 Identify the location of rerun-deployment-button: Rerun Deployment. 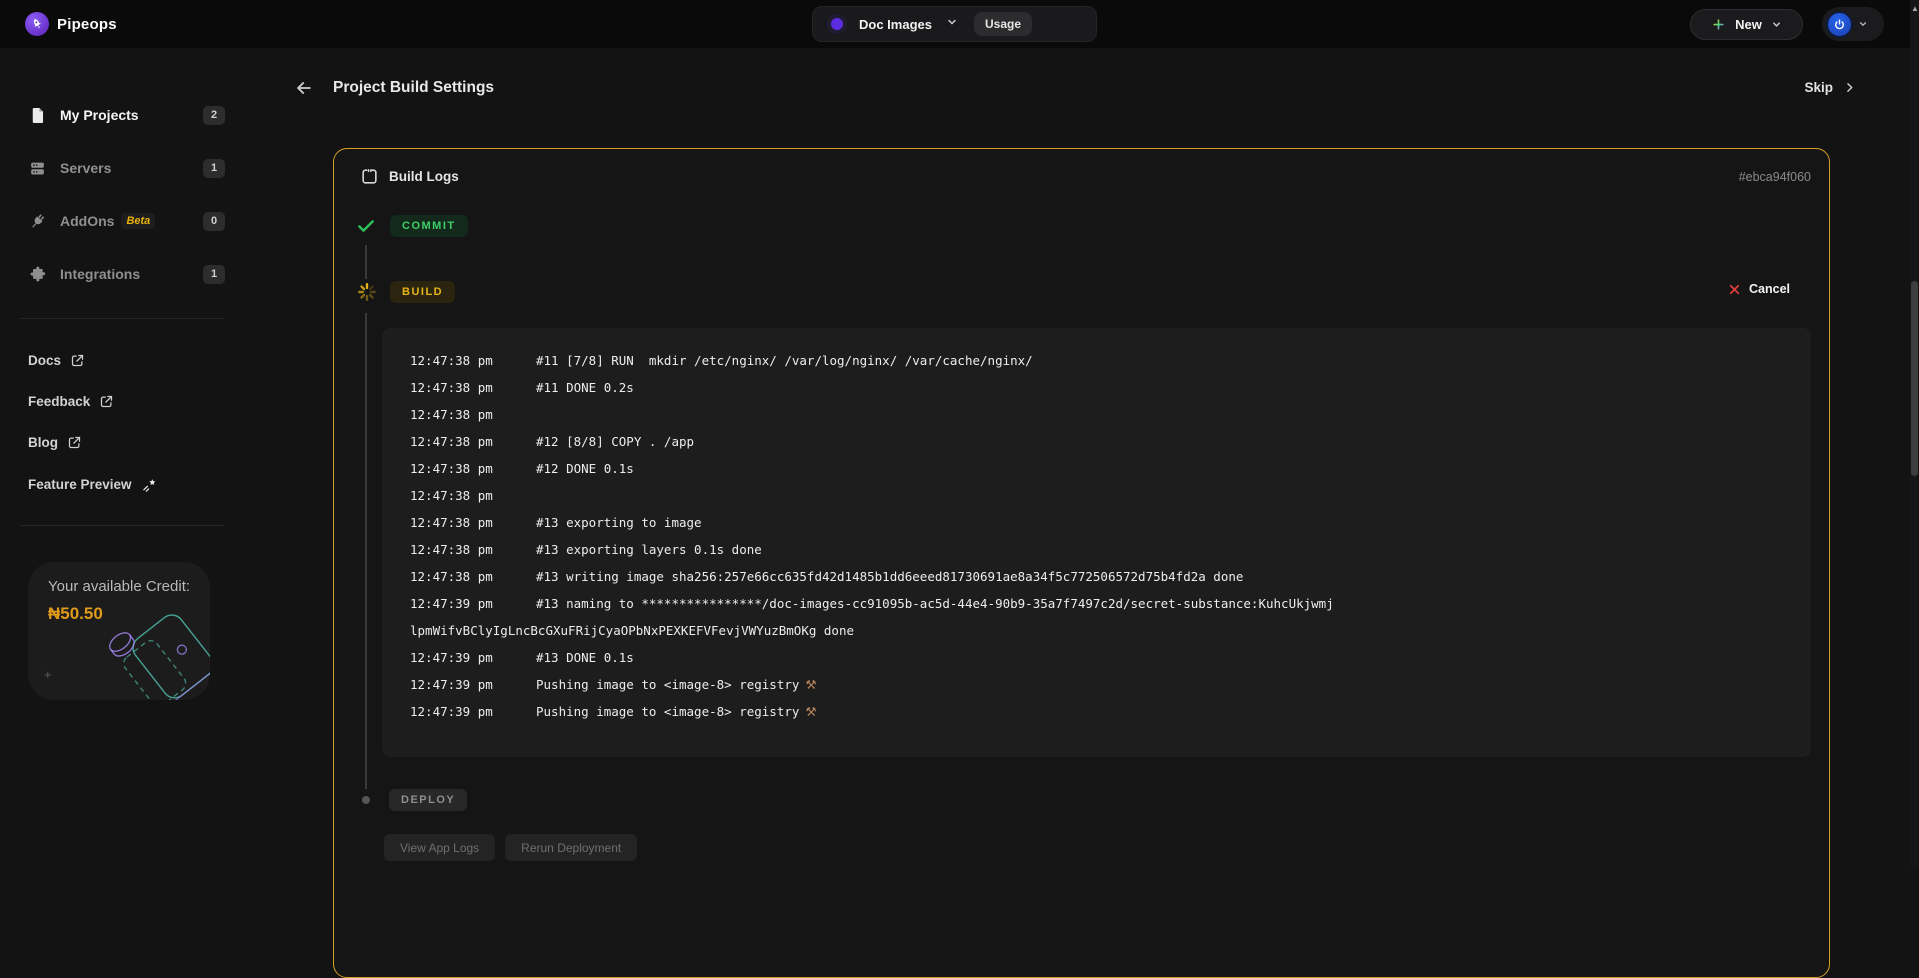
(571, 847).